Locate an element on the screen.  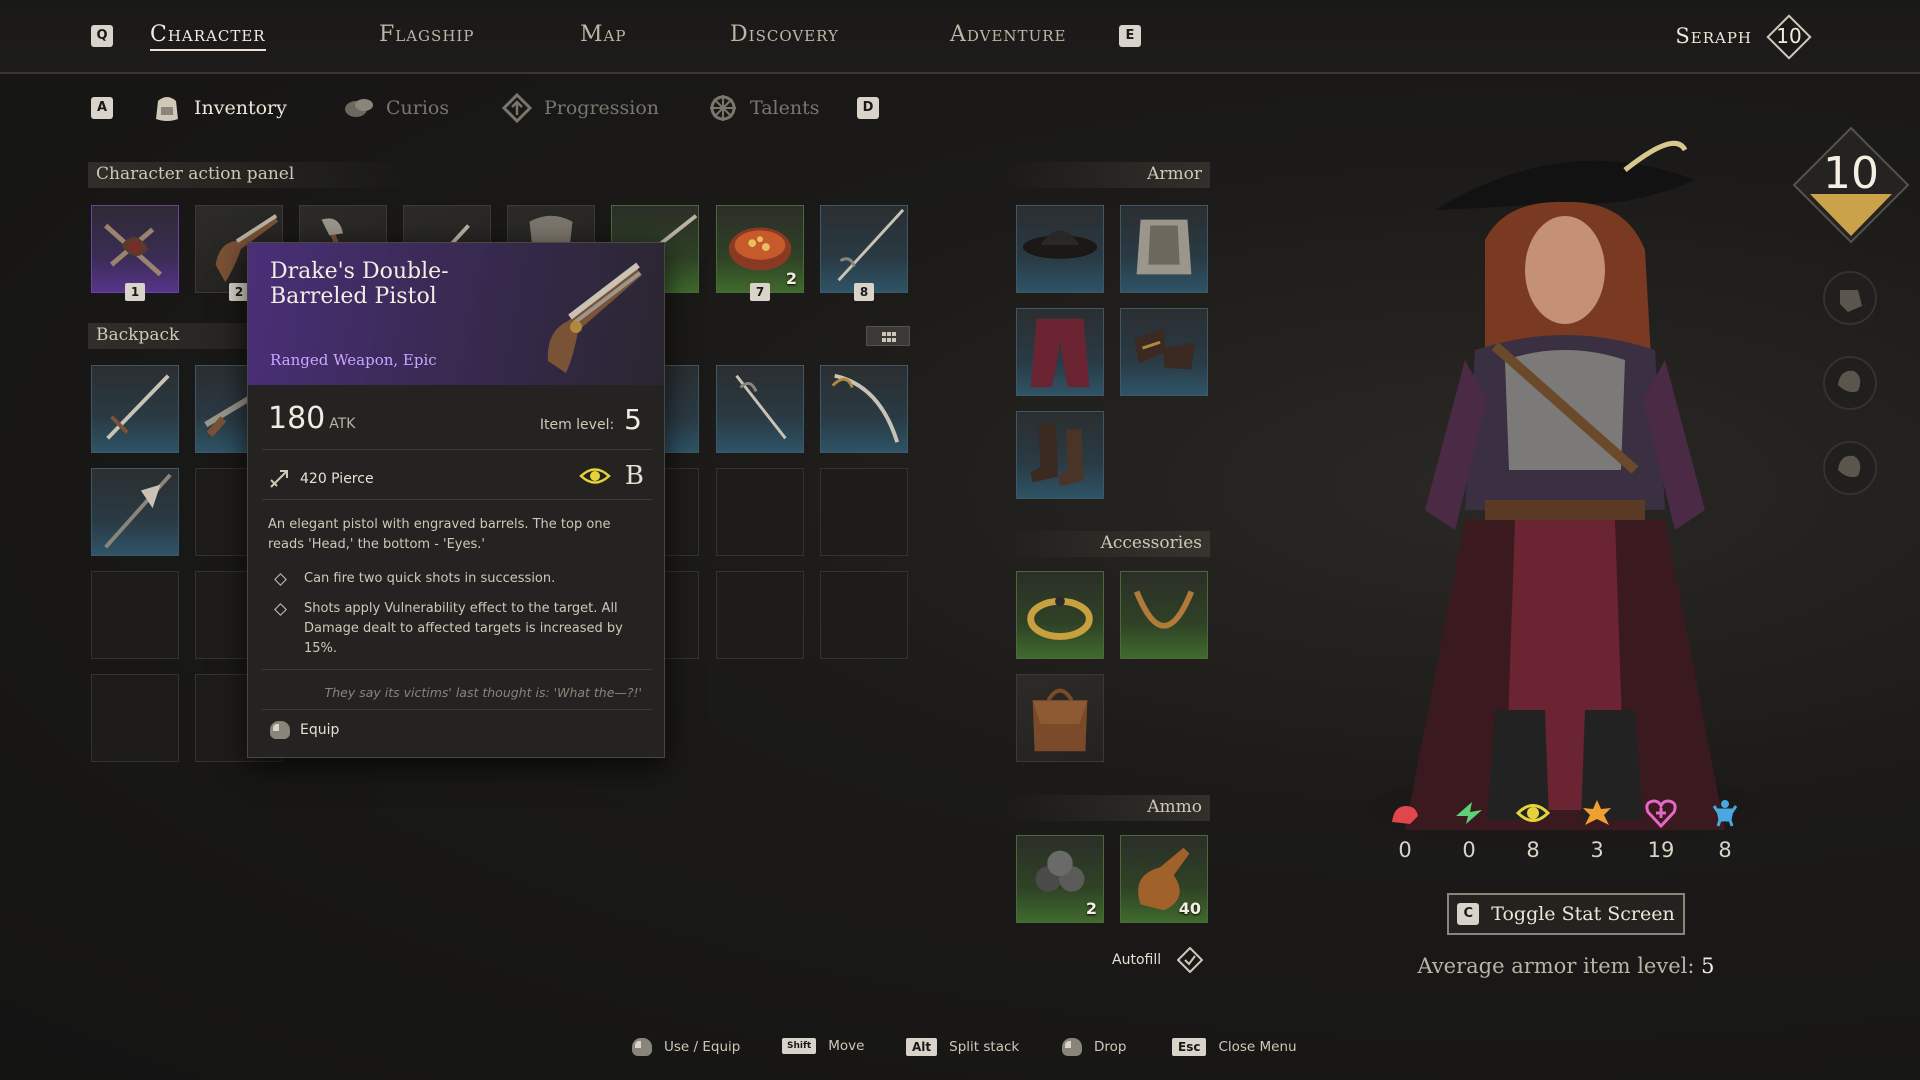
nav-prev-key: Q is located at coordinates (102, 36).